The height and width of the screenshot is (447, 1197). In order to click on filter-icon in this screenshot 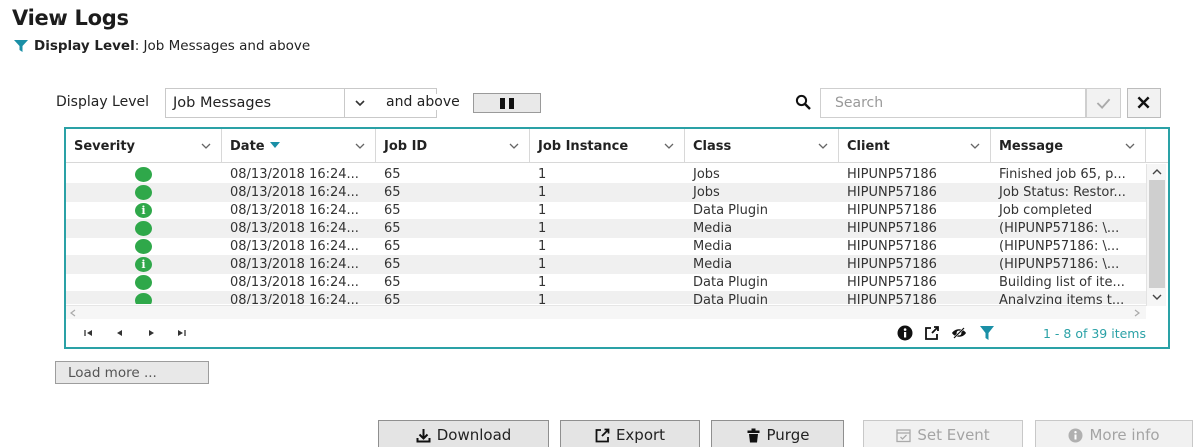, I will do `click(987, 333)`.